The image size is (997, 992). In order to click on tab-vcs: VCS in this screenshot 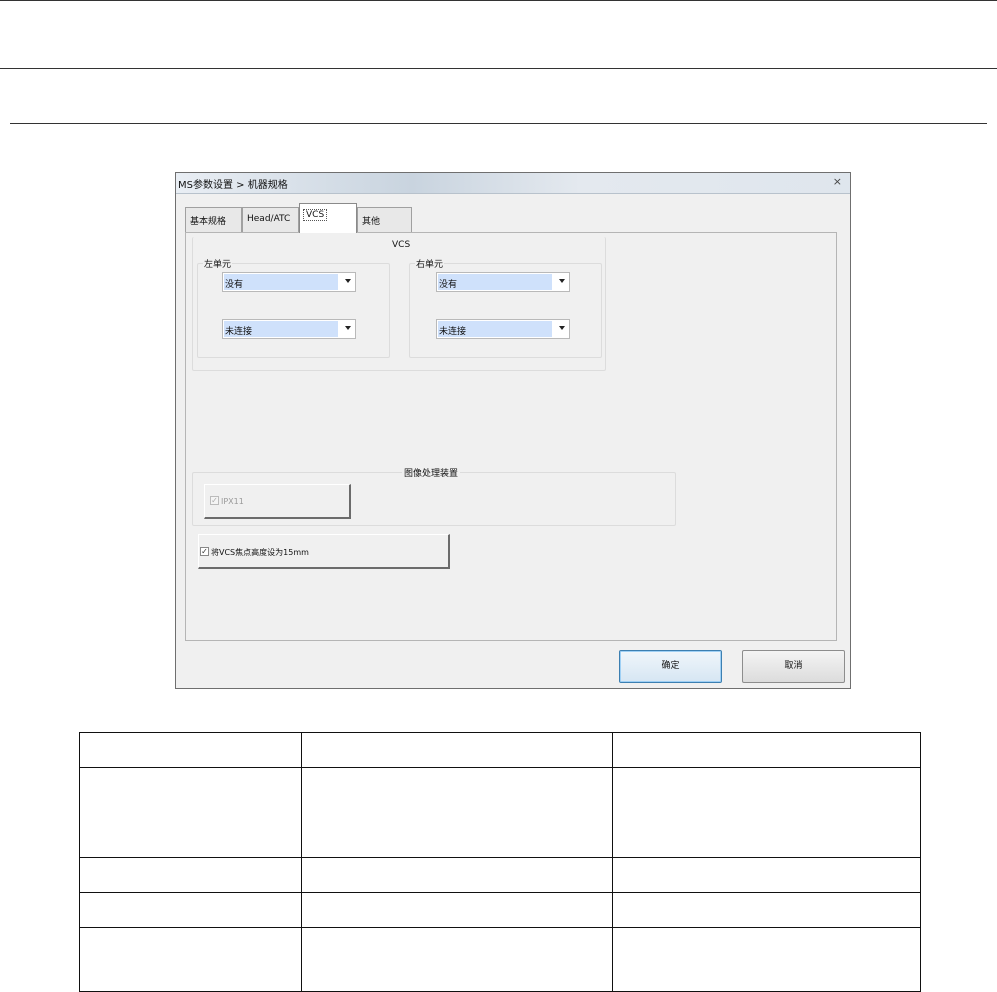, I will do `click(328, 218)`.